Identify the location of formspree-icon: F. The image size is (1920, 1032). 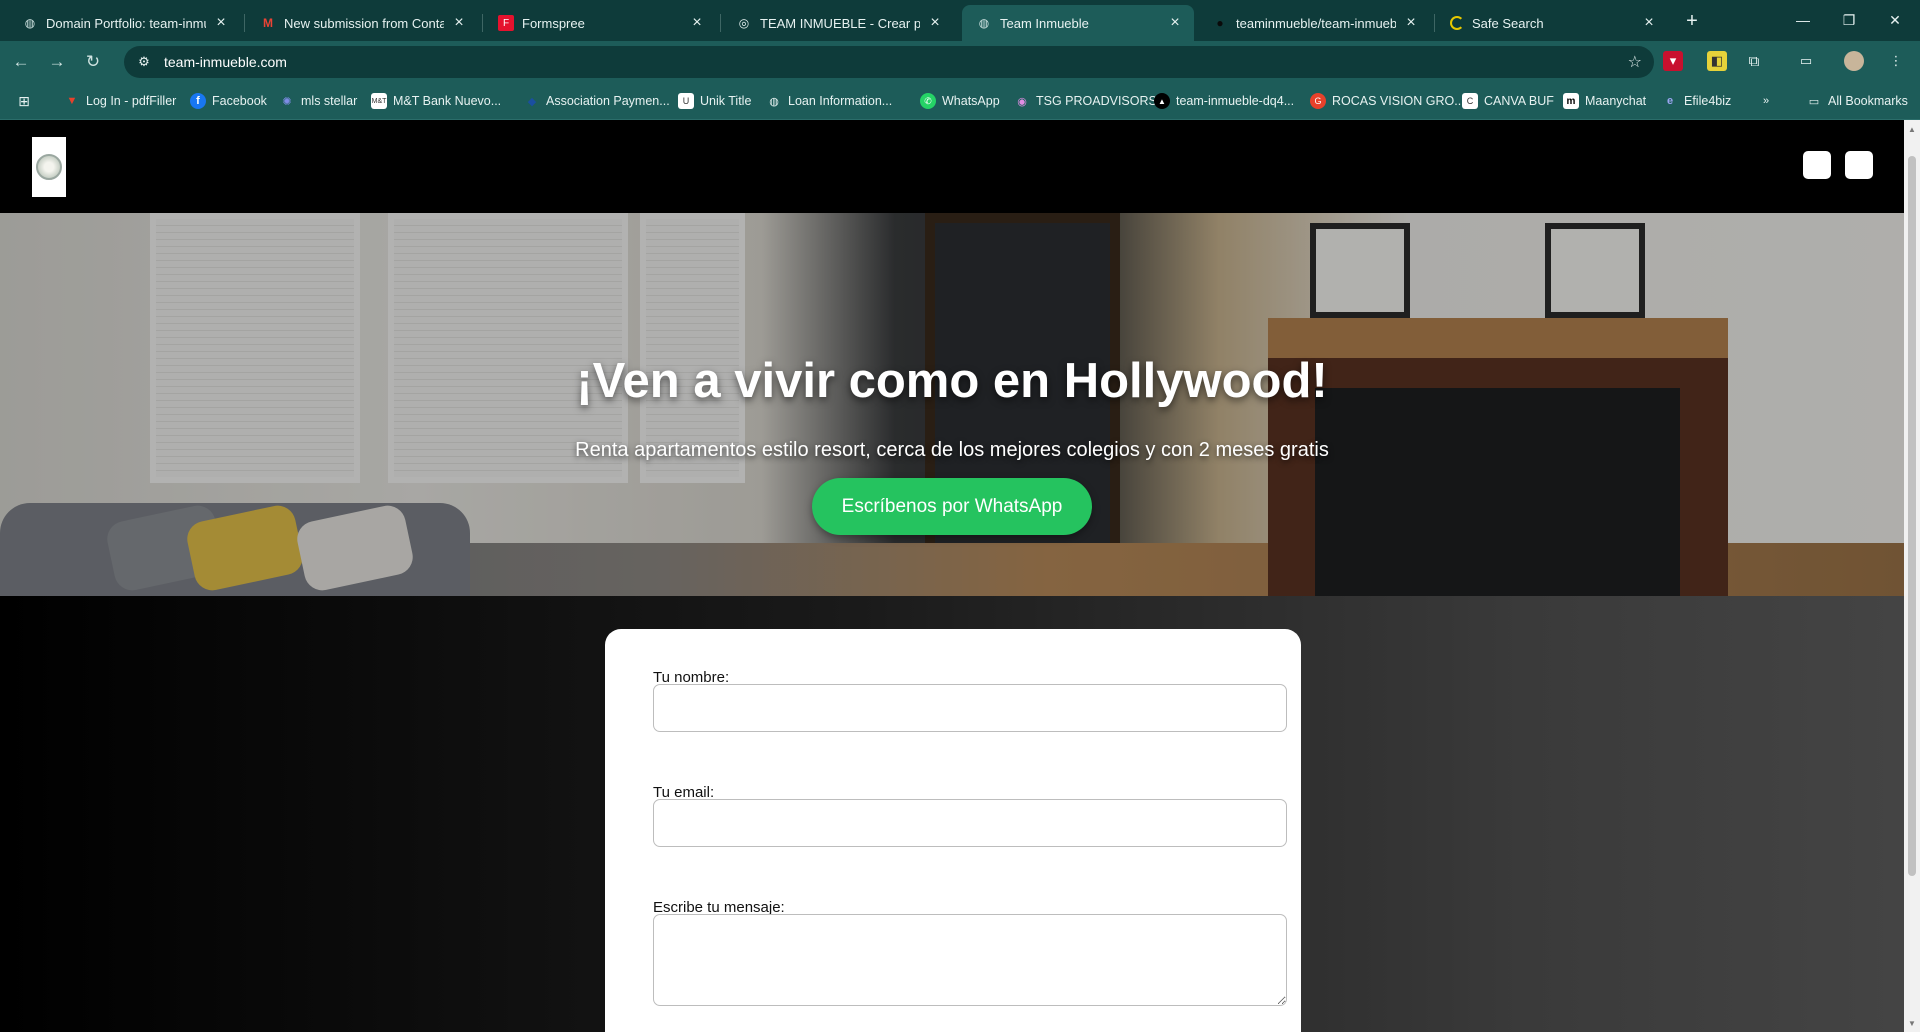
(506, 23).